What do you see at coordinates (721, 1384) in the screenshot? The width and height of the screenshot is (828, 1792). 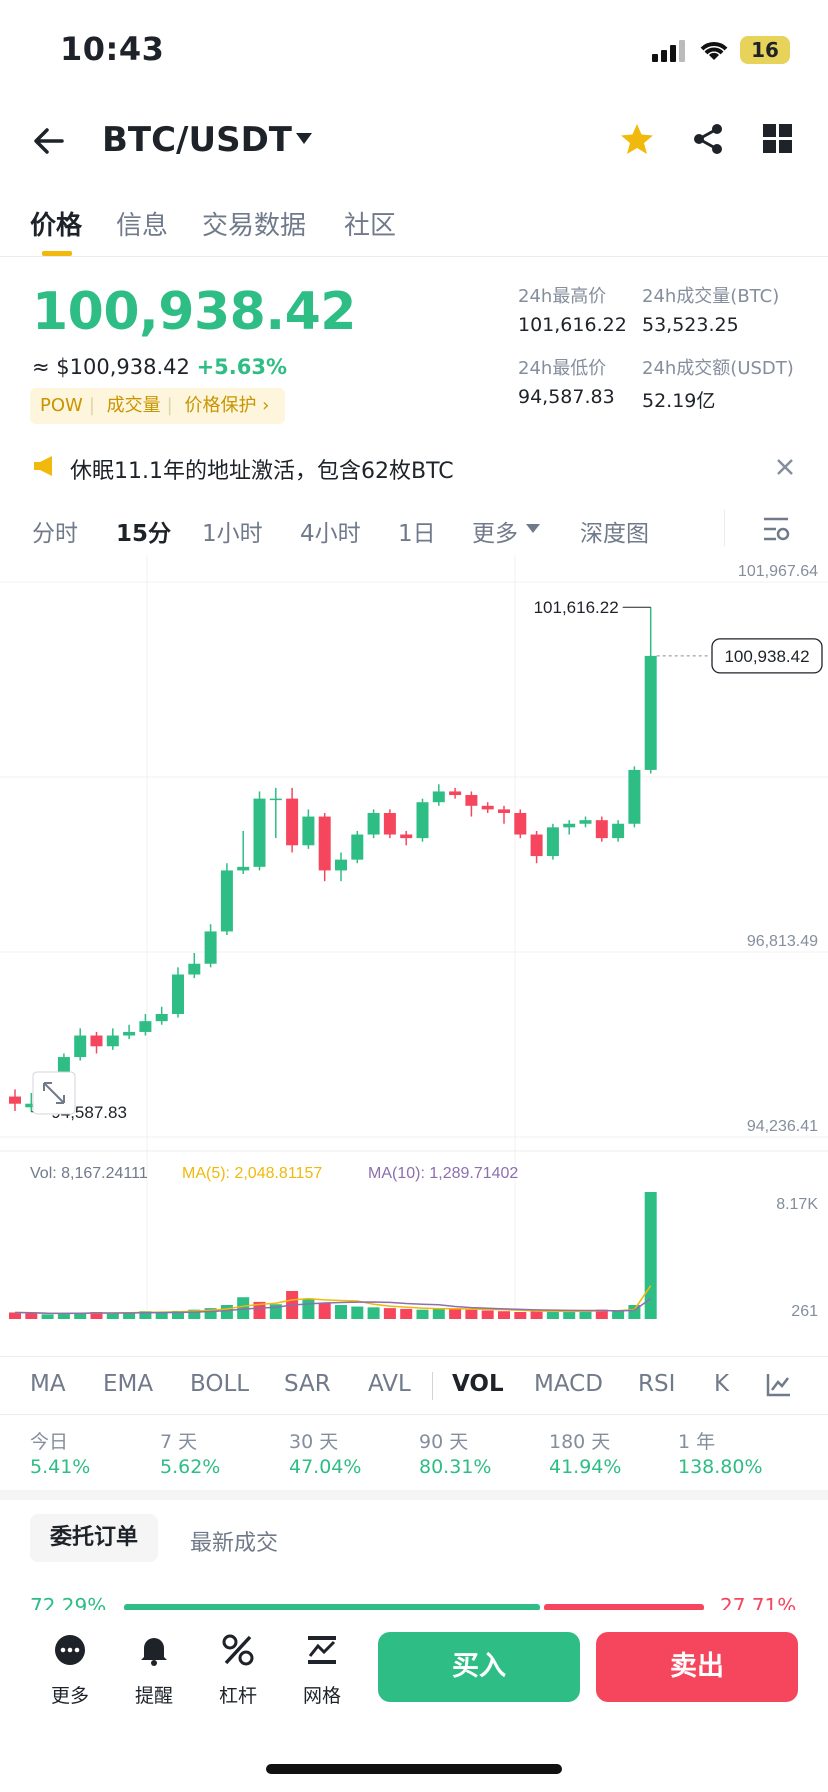 I see `ind-k: K` at bounding box center [721, 1384].